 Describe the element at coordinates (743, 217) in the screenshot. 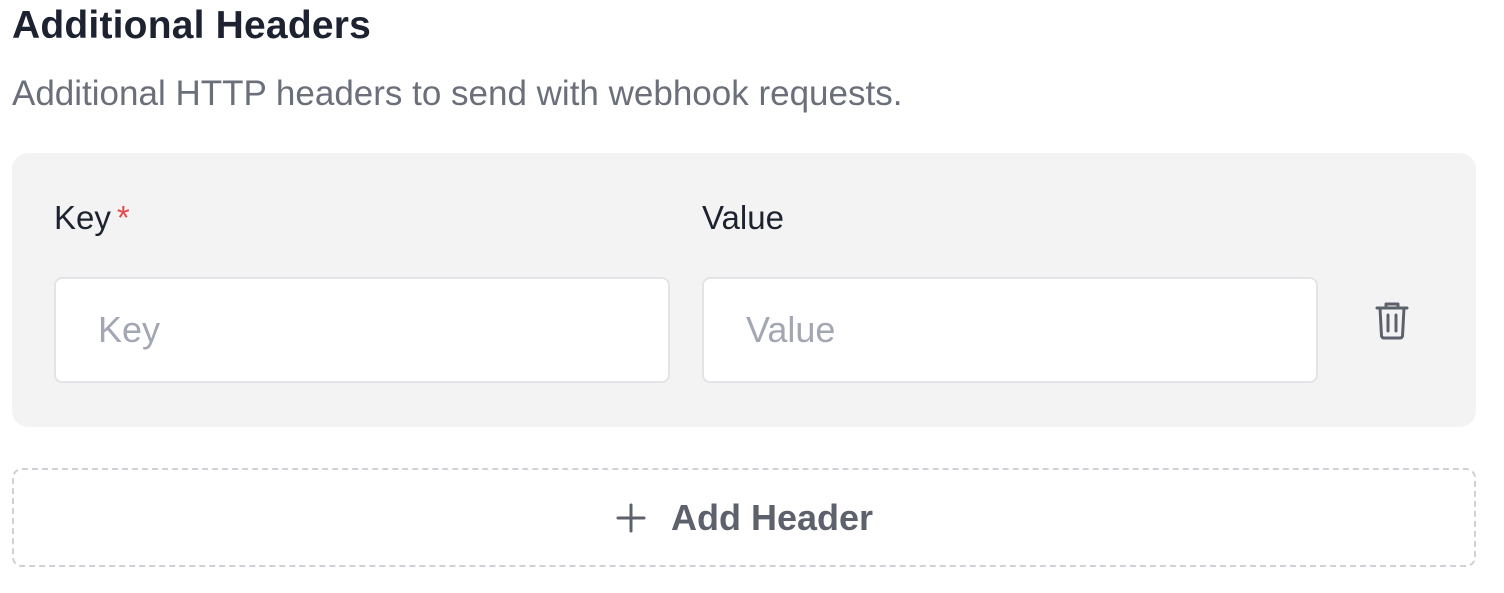

I see `value-label: Value` at that location.